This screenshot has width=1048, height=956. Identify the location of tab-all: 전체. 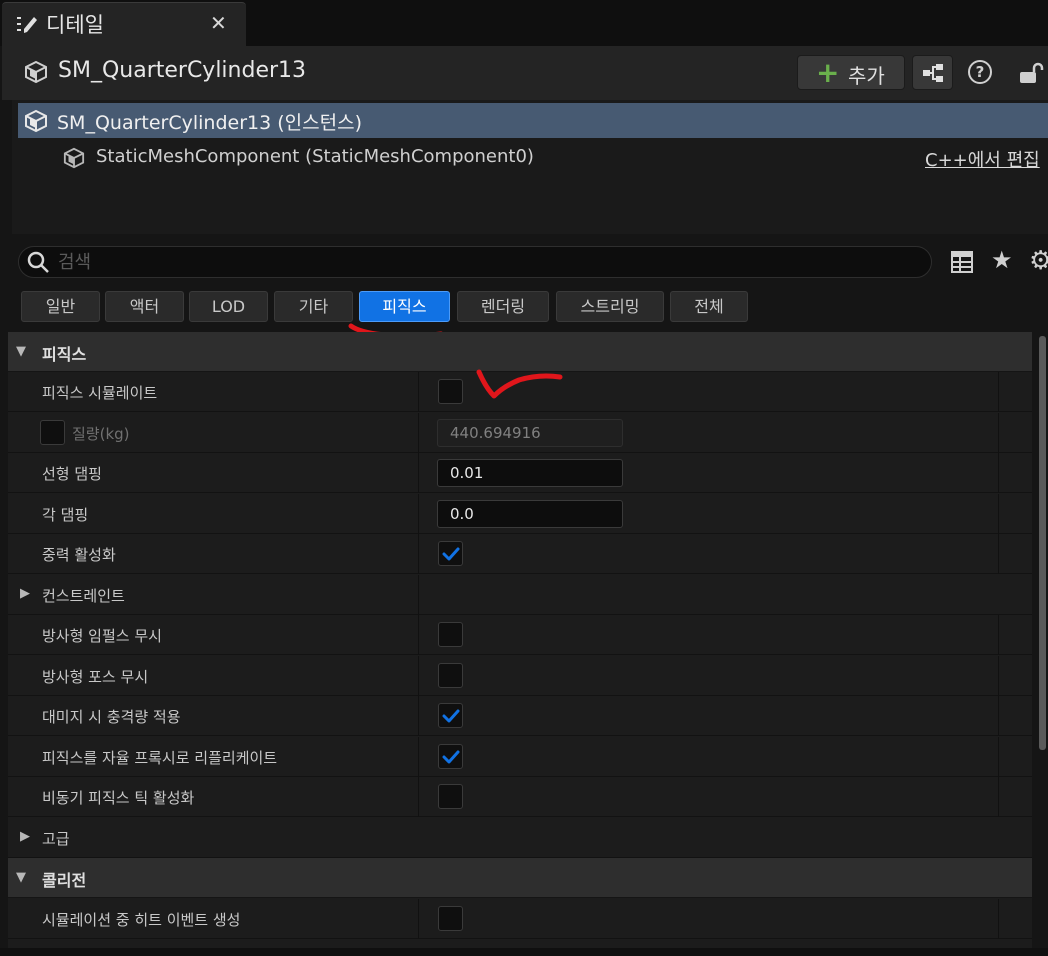
(709, 306).